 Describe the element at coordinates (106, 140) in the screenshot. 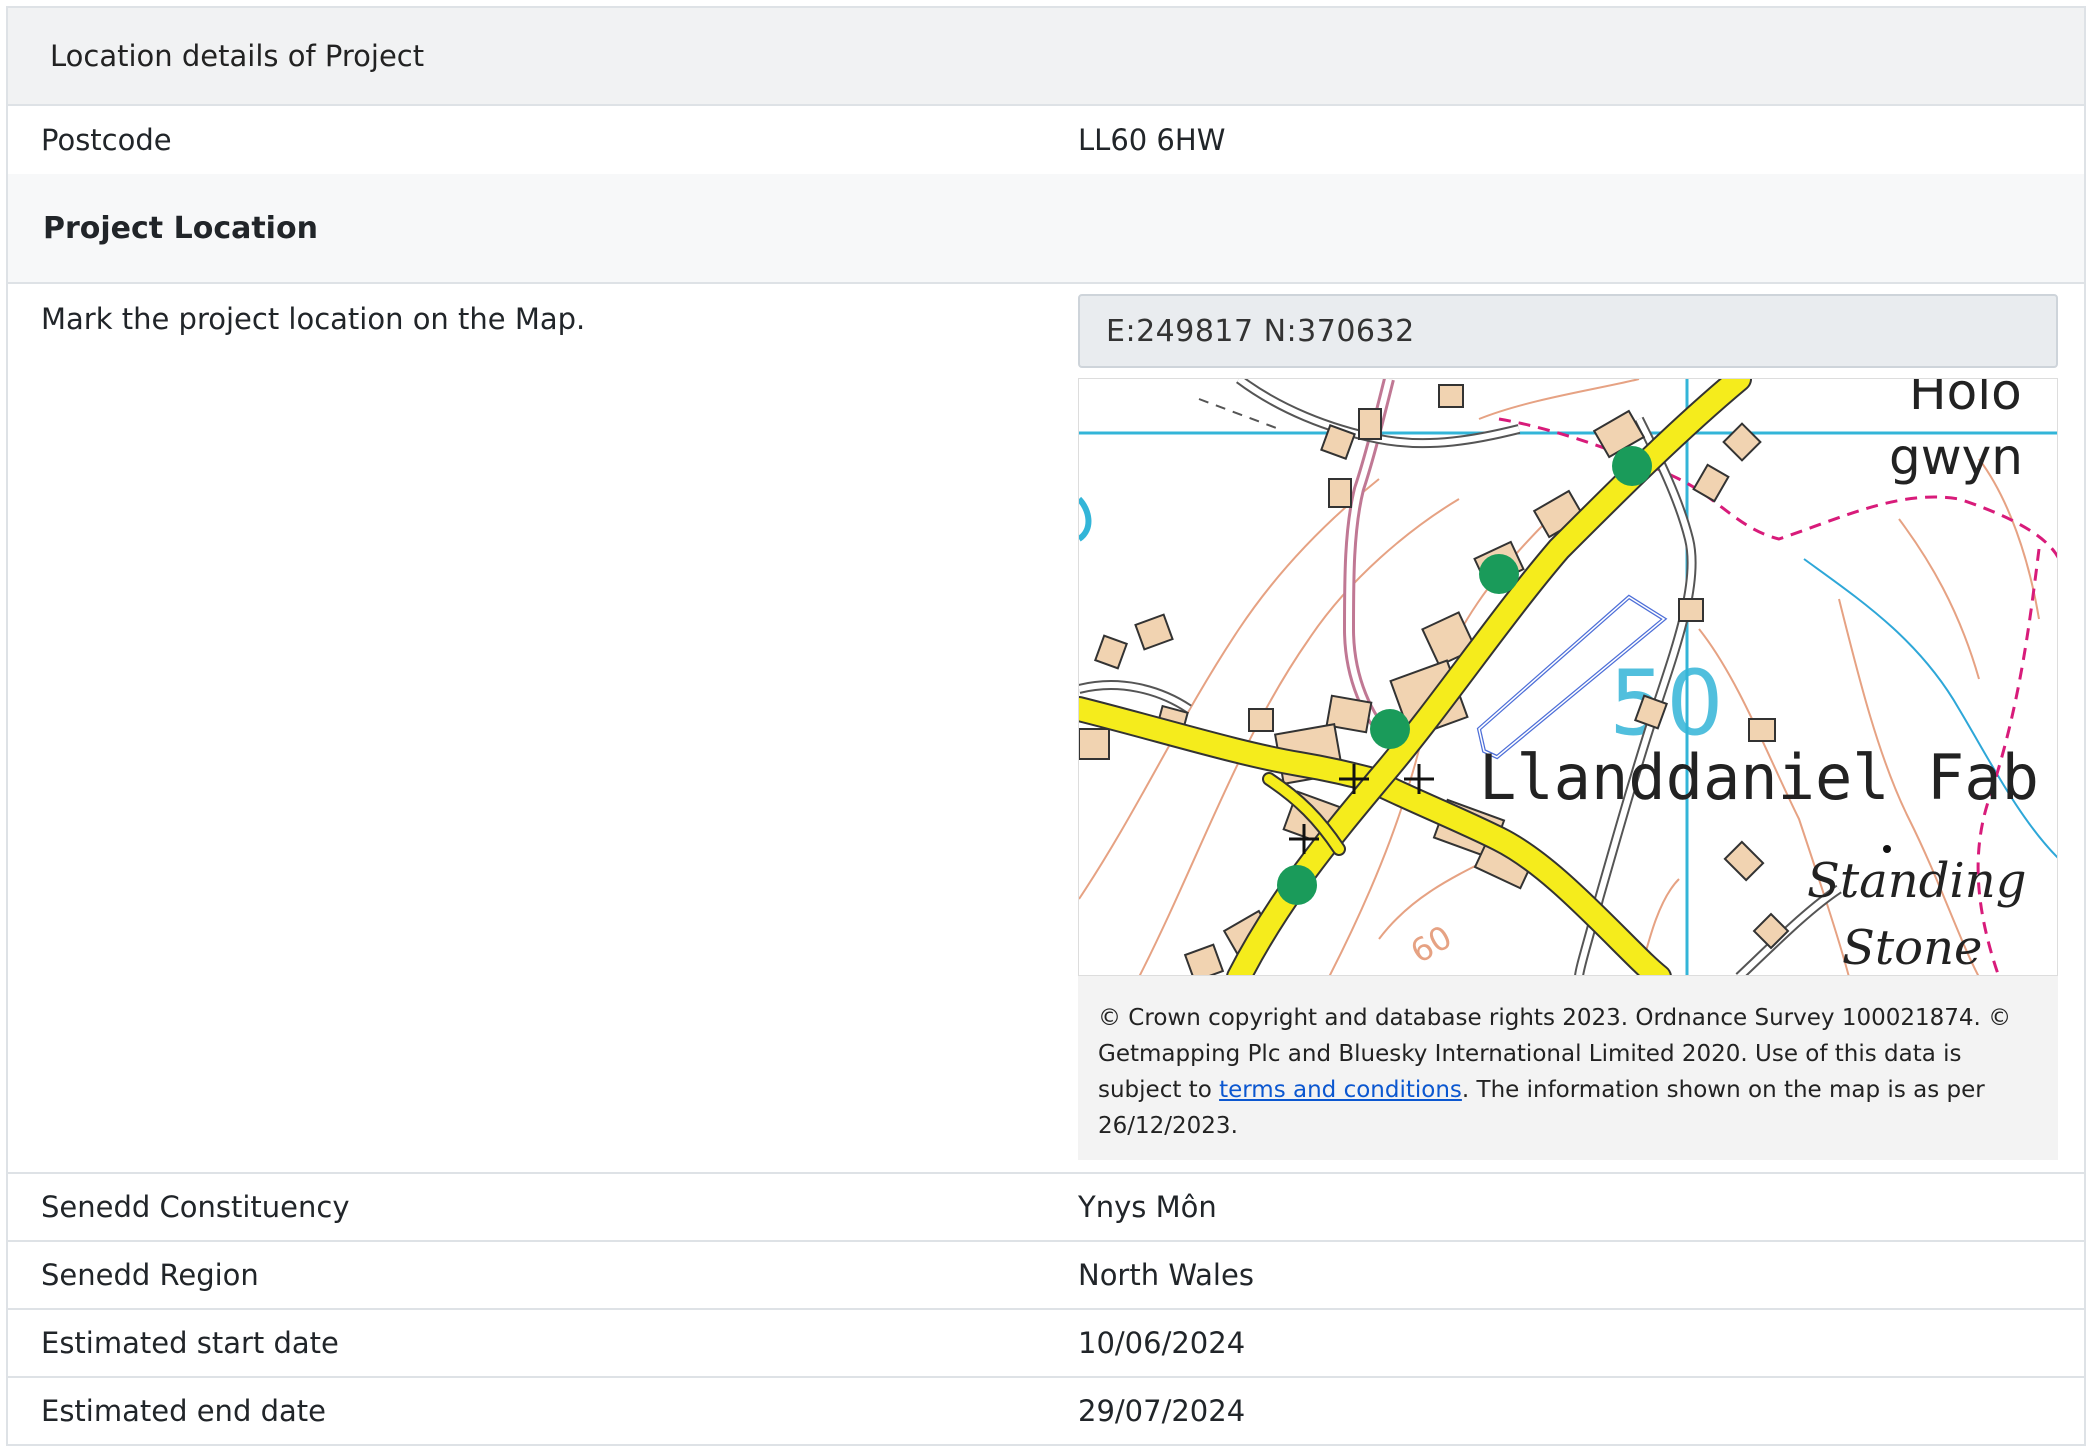

I see `postcode-label: Postcode` at that location.